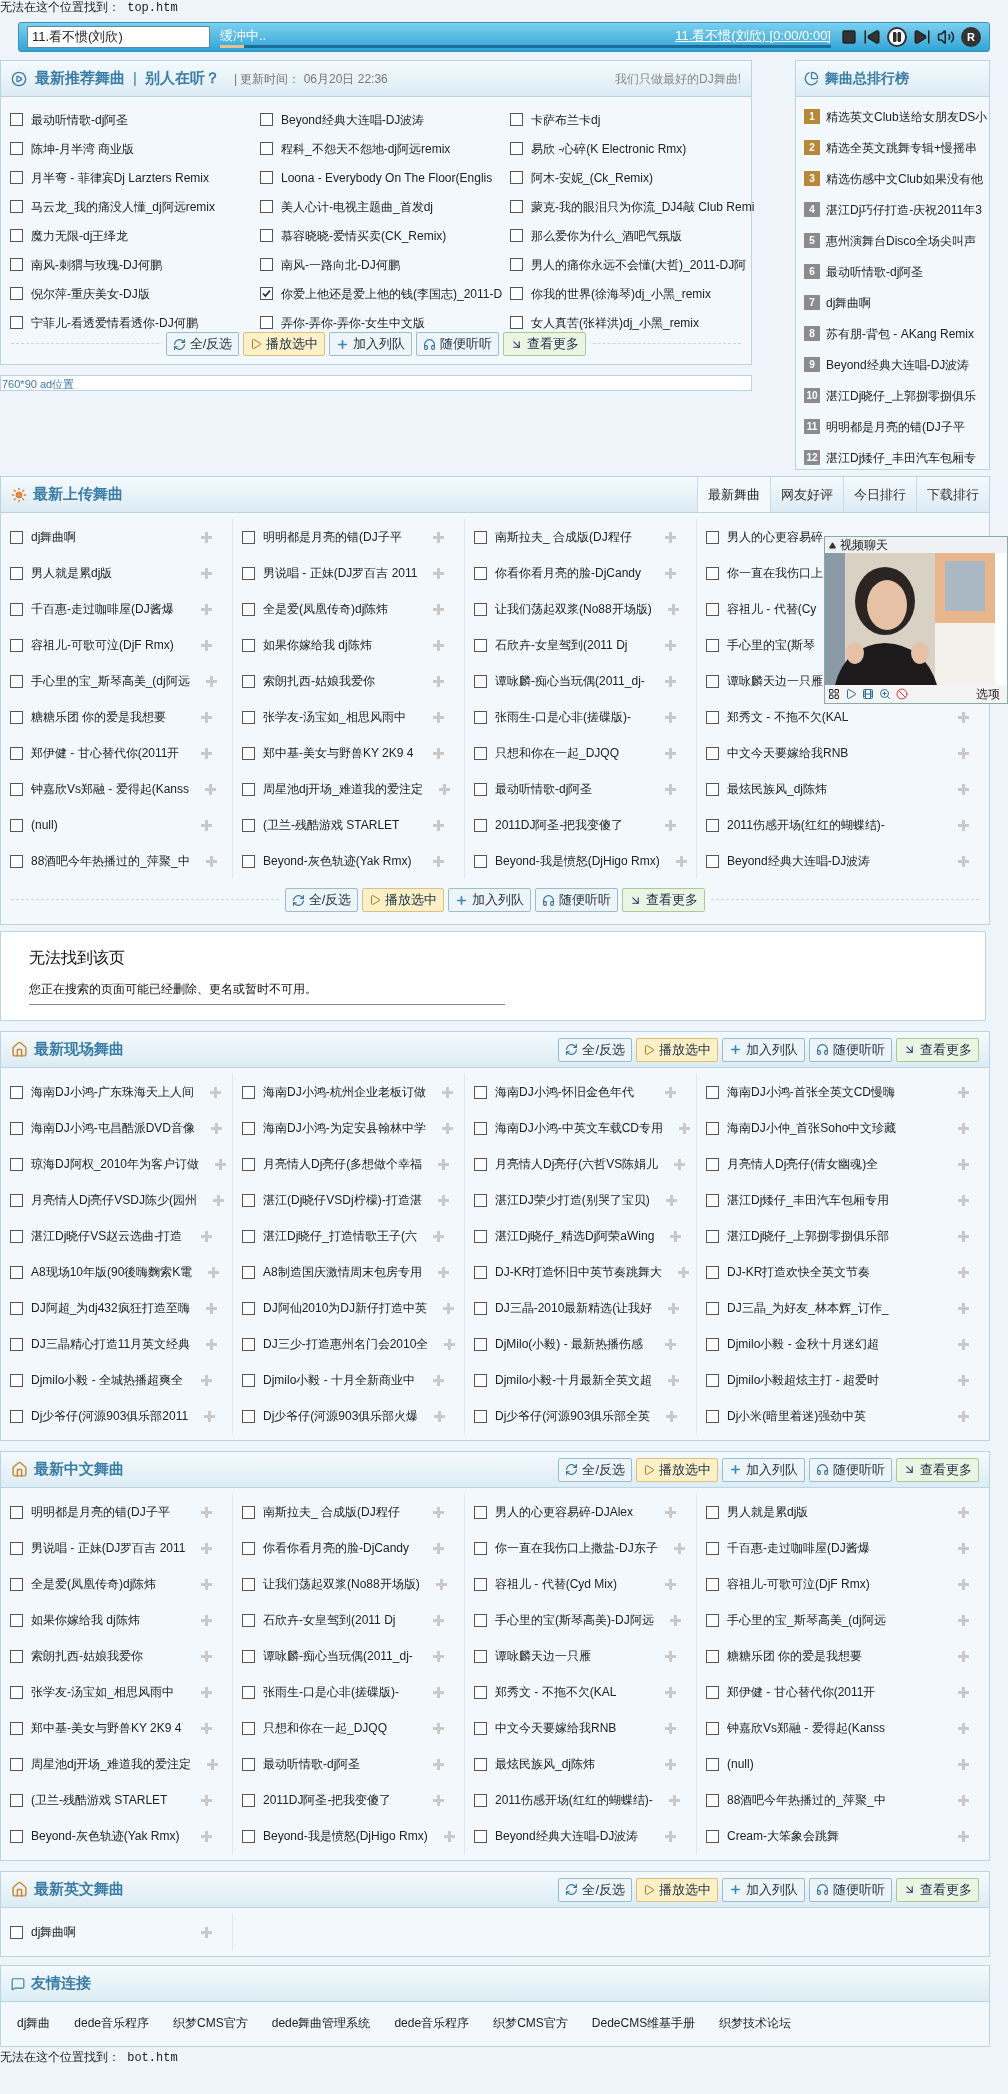 Image resolution: width=1008 pixels, height=2094 pixels. What do you see at coordinates (110, 861) in the screenshot?
I see `song-title: 88酒吧今年热播过的_萍聚_中` at bounding box center [110, 861].